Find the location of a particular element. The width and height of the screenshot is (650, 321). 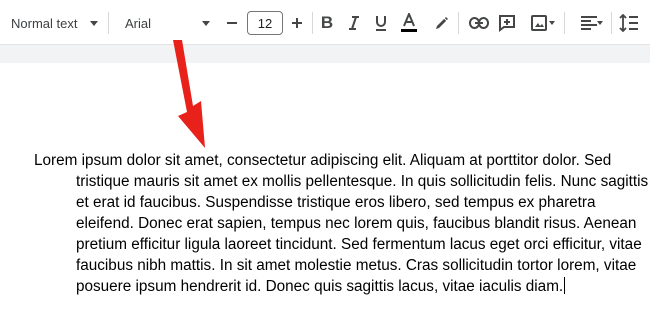

bold-icon: B is located at coordinates (327, 22).